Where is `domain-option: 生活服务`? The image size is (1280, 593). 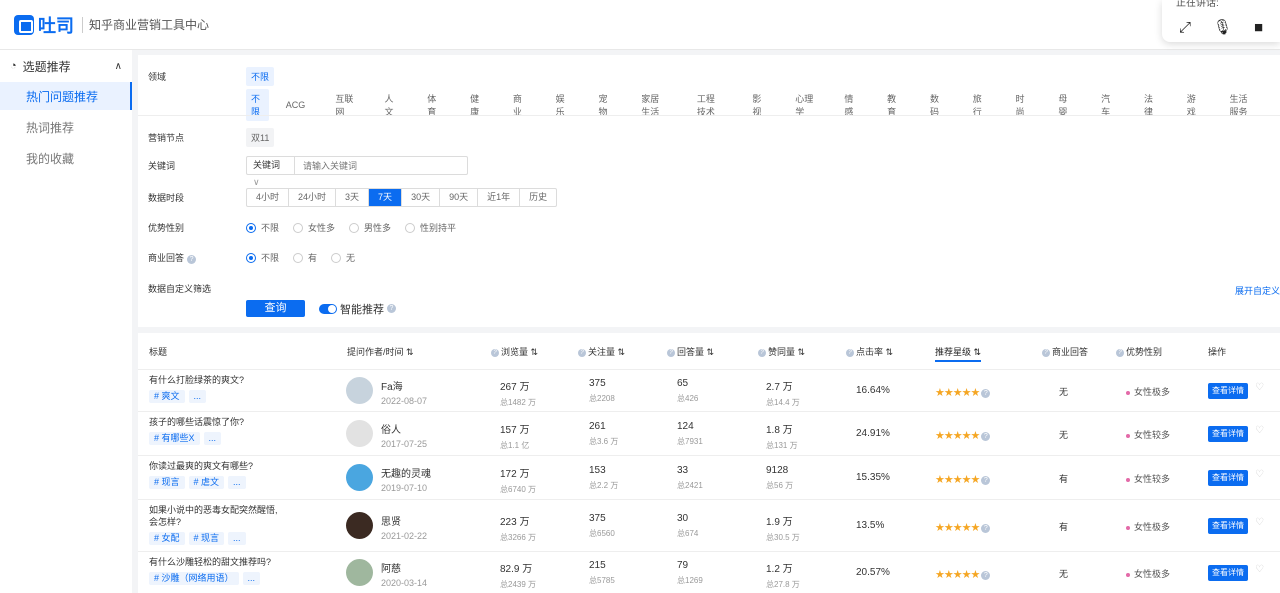
domain-option: 生活服务 is located at coordinates (1243, 105).